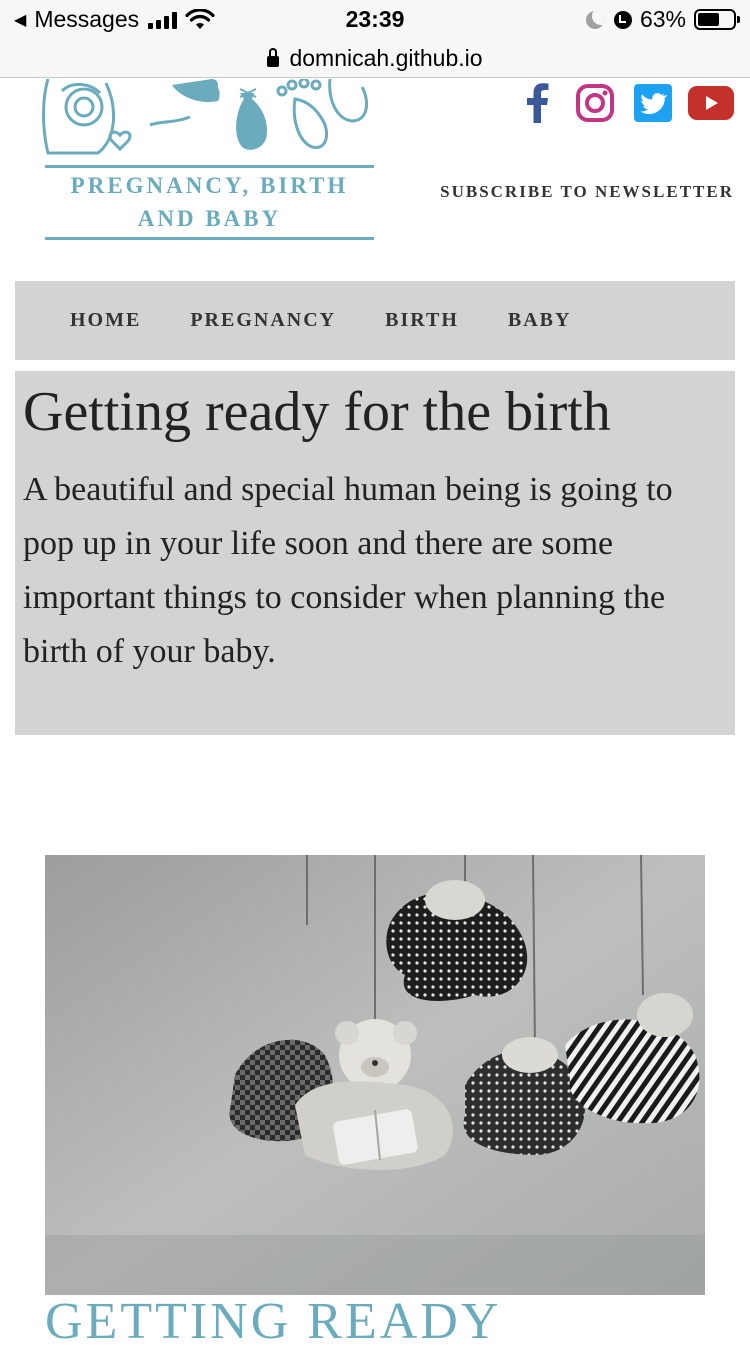 The width and height of the screenshot is (750, 1352). What do you see at coordinates (210, 161) in the screenshot?
I see `site-logo: PREGNANCY, BIRTH AND BABY` at bounding box center [210, 161].